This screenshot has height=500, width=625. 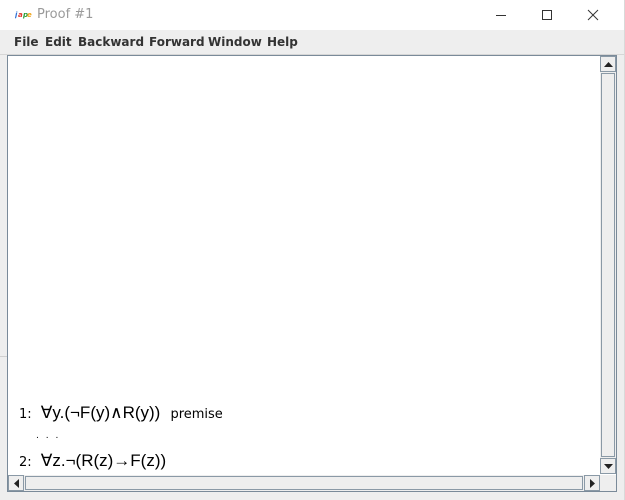 What do you see at coordinates (196, 414) in the screenshot?
I see `justification: premise` at bounding box center [196, 414].